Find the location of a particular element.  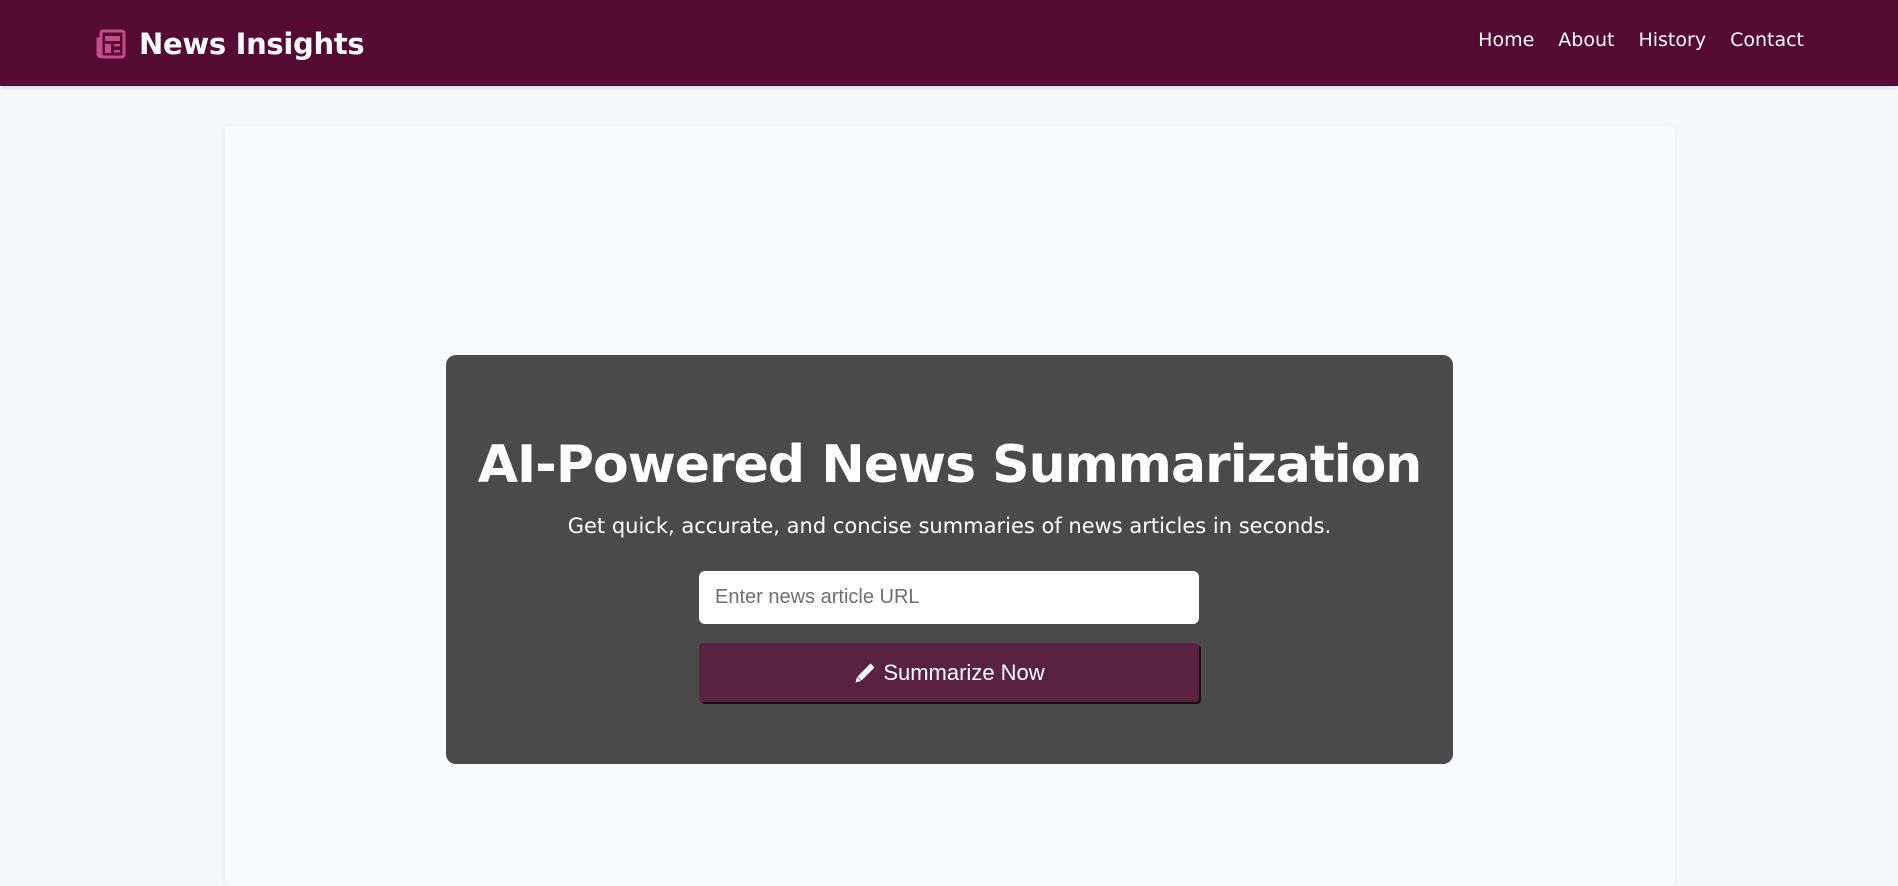

url-input is located at coordinates (949, 597).